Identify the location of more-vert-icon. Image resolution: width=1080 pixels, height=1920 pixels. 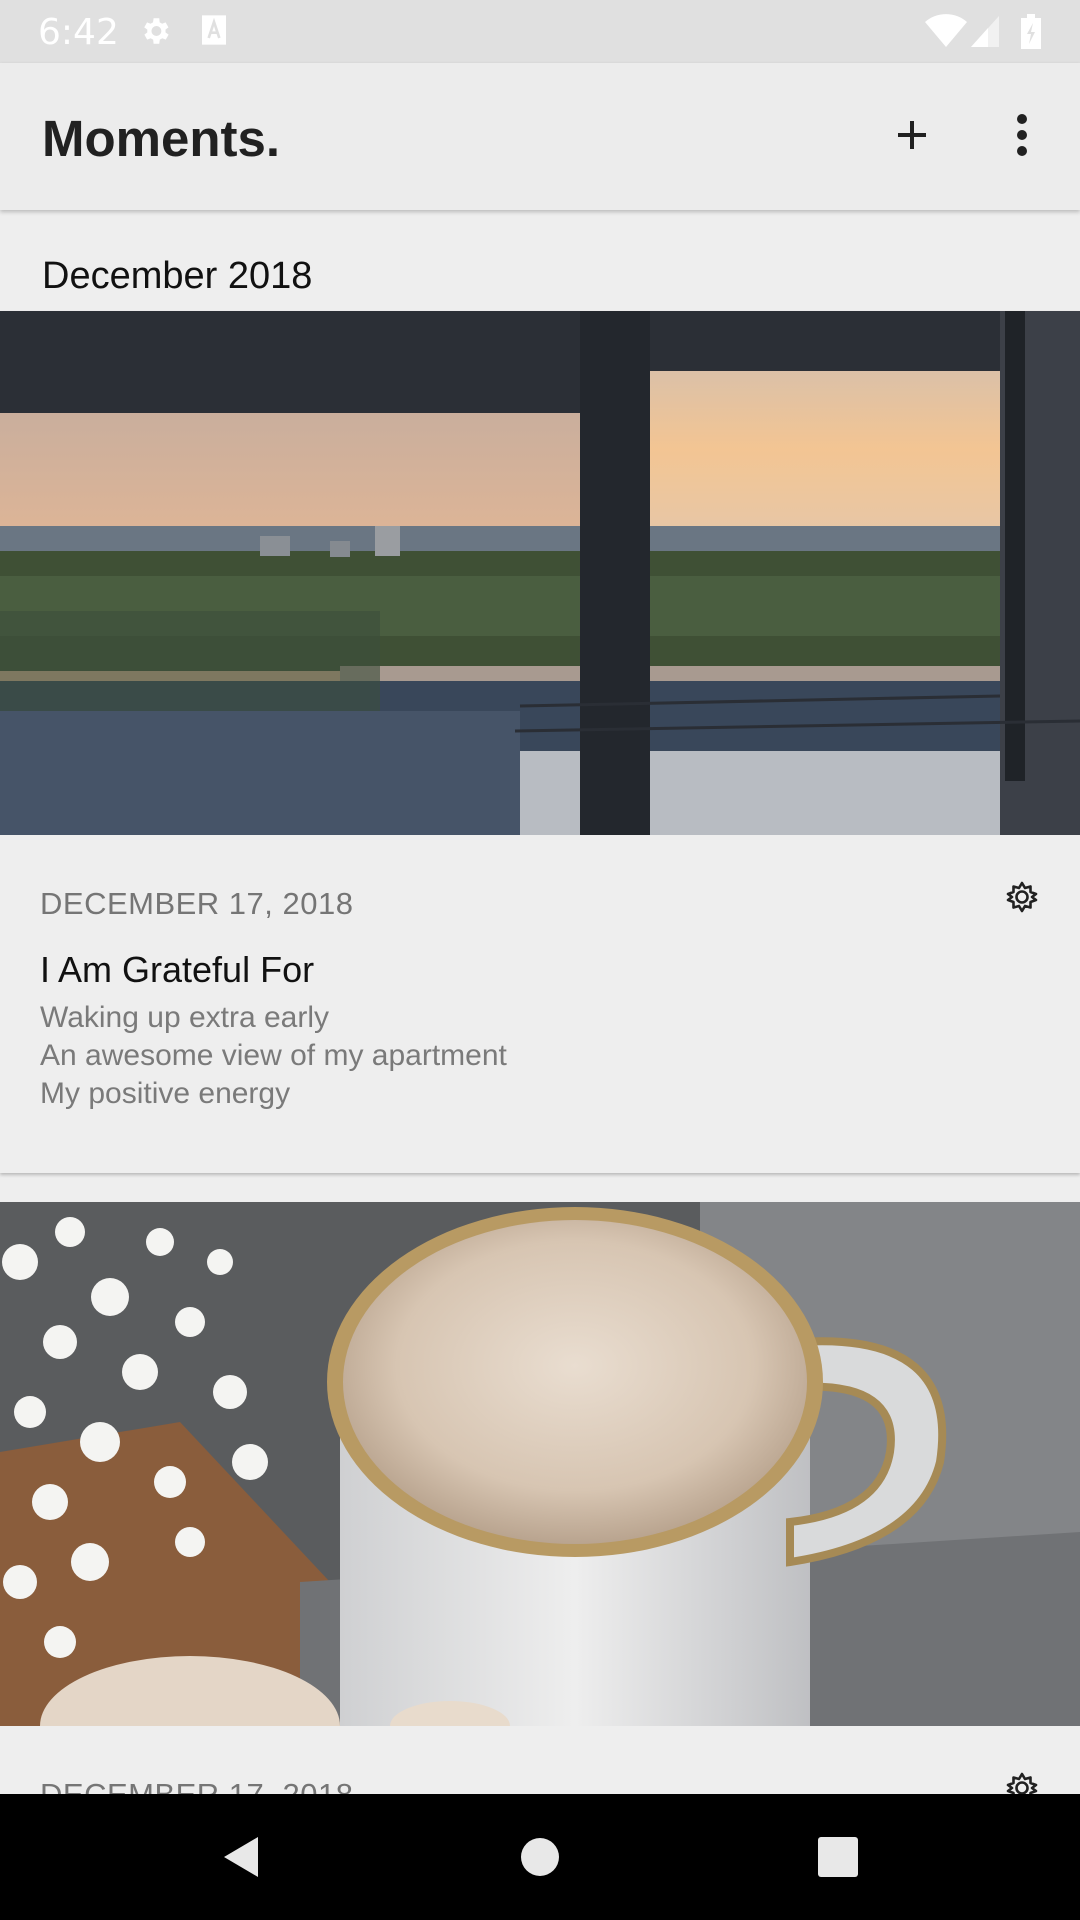
(1022, 135).